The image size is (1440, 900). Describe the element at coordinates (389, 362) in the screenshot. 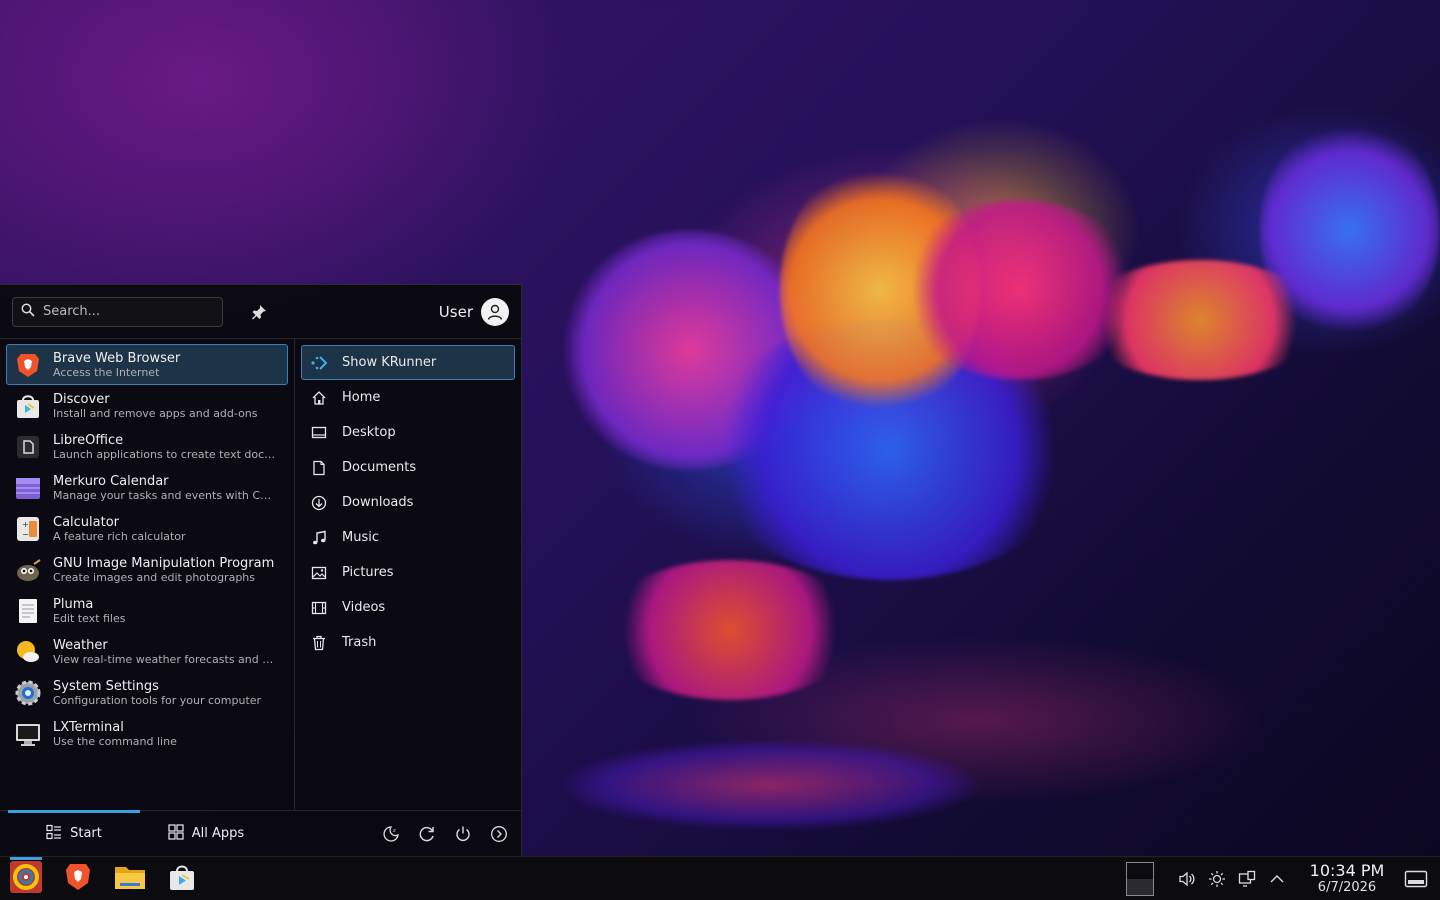

I see `place-label: Show KRunner` at that location.